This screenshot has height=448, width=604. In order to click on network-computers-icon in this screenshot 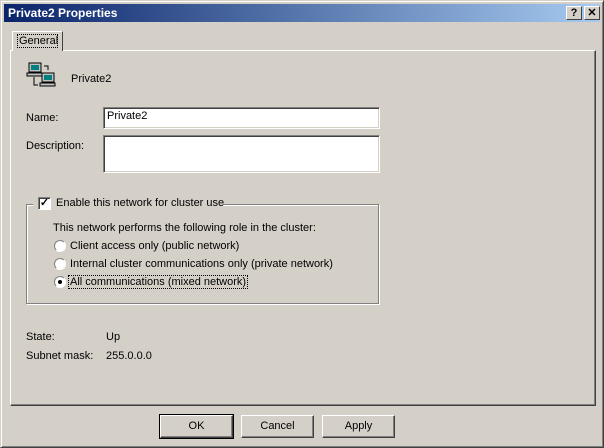, I will do `click(41, 74)`.